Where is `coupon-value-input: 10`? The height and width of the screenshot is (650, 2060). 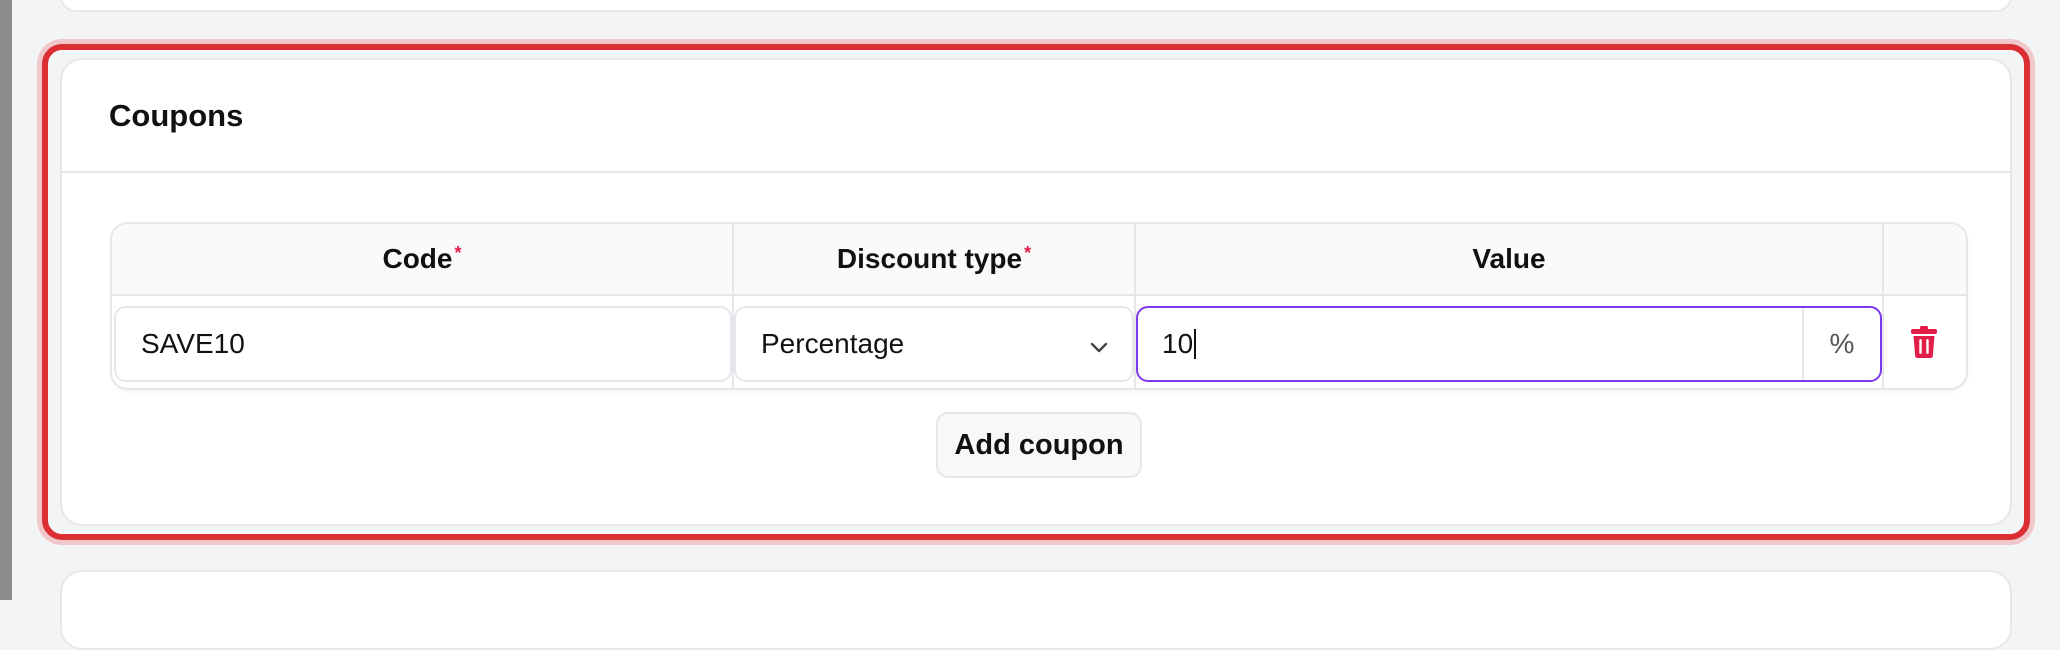
coupon-value-input: 10 is located at coordinates (1470, 344).